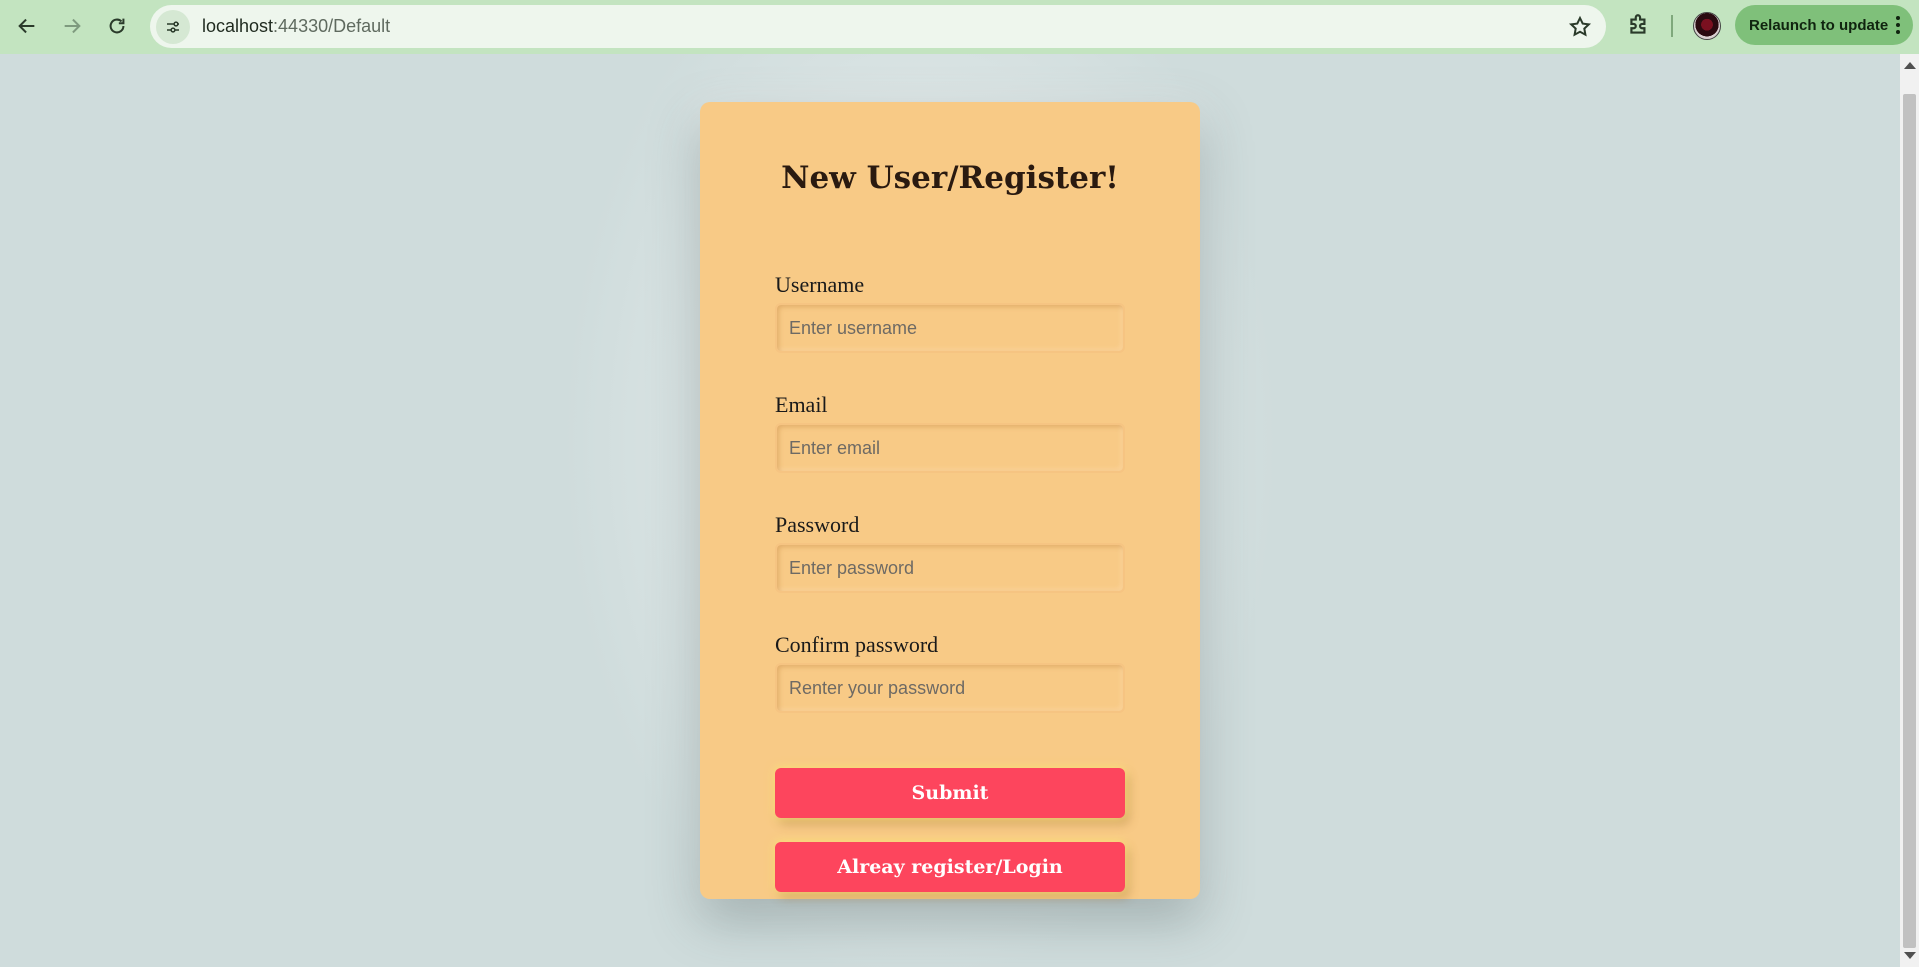 The height and width of the screenshot is (967, 1919). I want to click on vertical-scrollbar, so click(1909, 510).